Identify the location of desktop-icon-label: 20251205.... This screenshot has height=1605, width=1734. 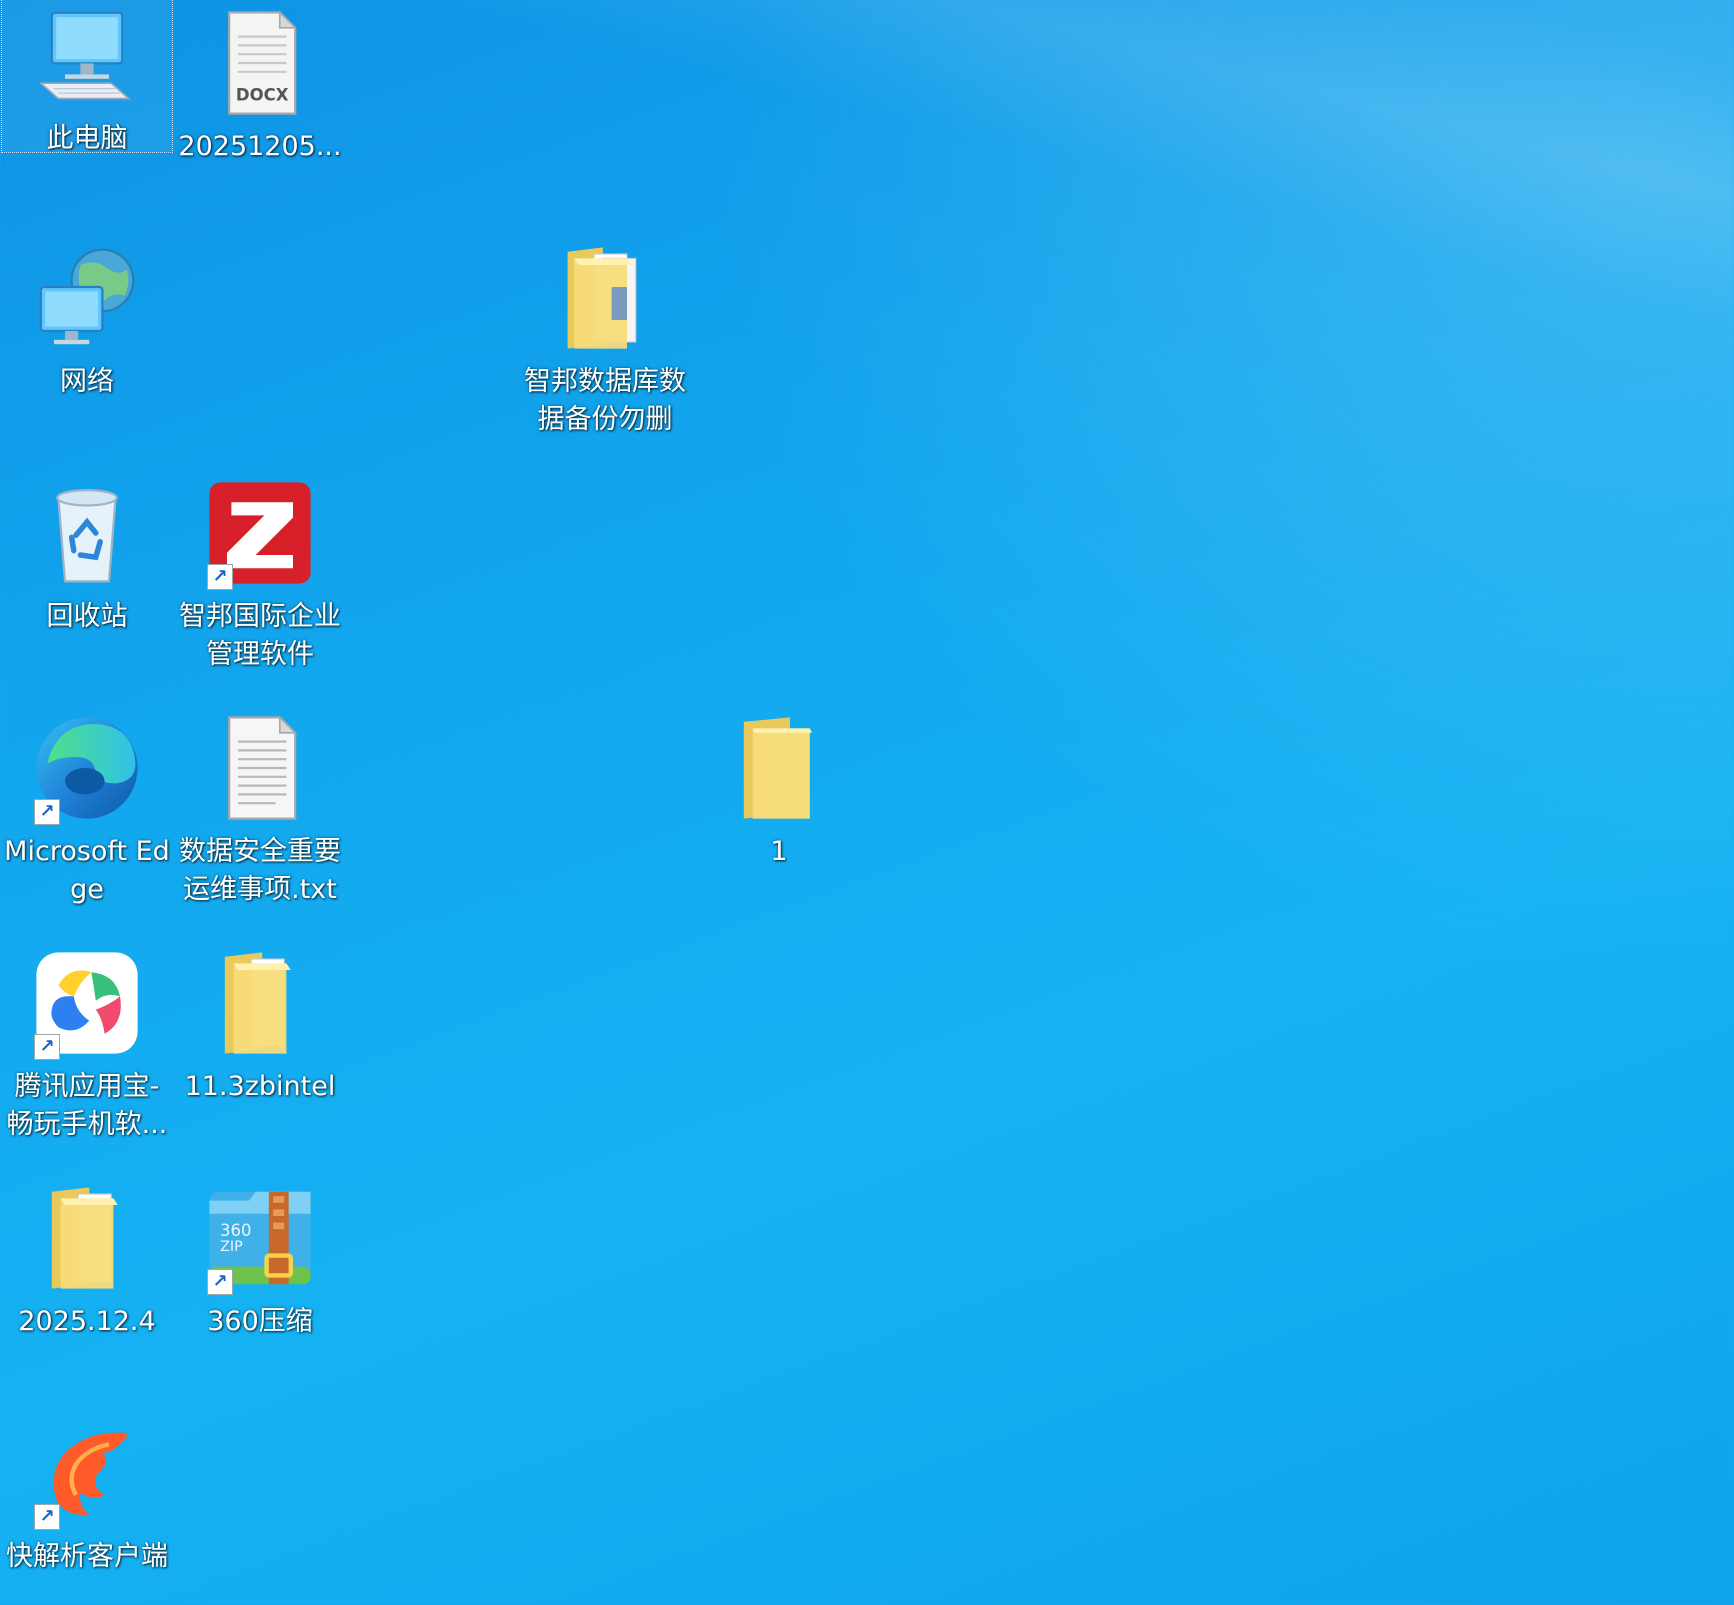
(260, 146).